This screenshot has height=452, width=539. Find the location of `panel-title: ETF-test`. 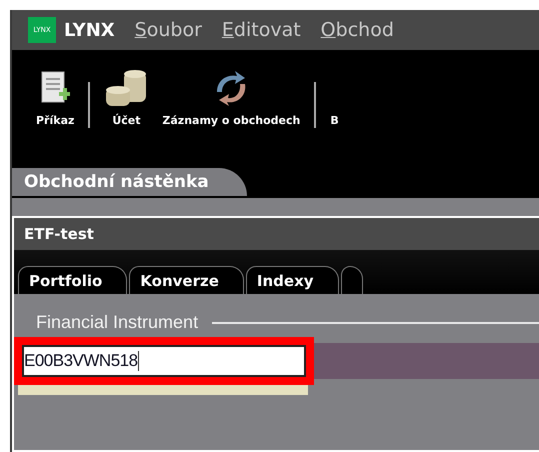

panel-title: ETF-test is located at coordinates (276, 234).